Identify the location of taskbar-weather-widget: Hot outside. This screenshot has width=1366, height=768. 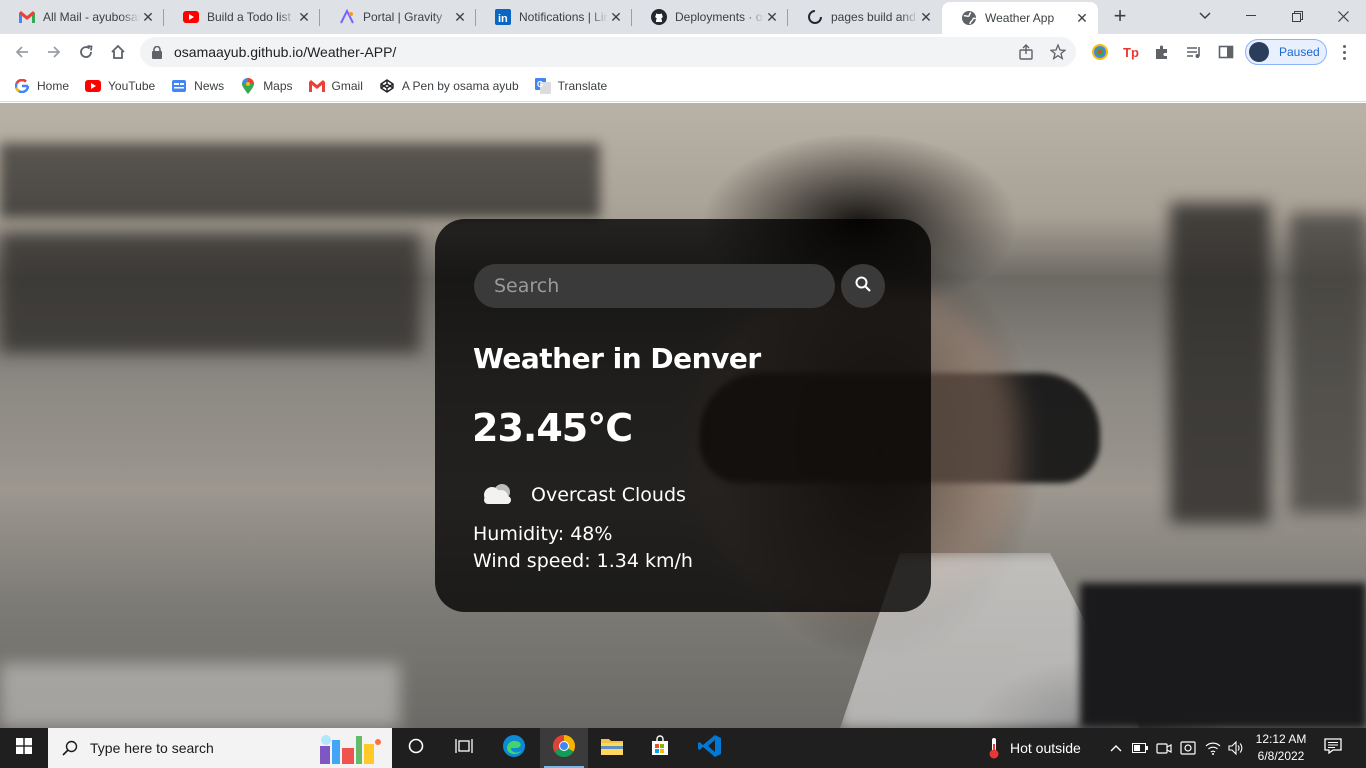
(1034, 748).